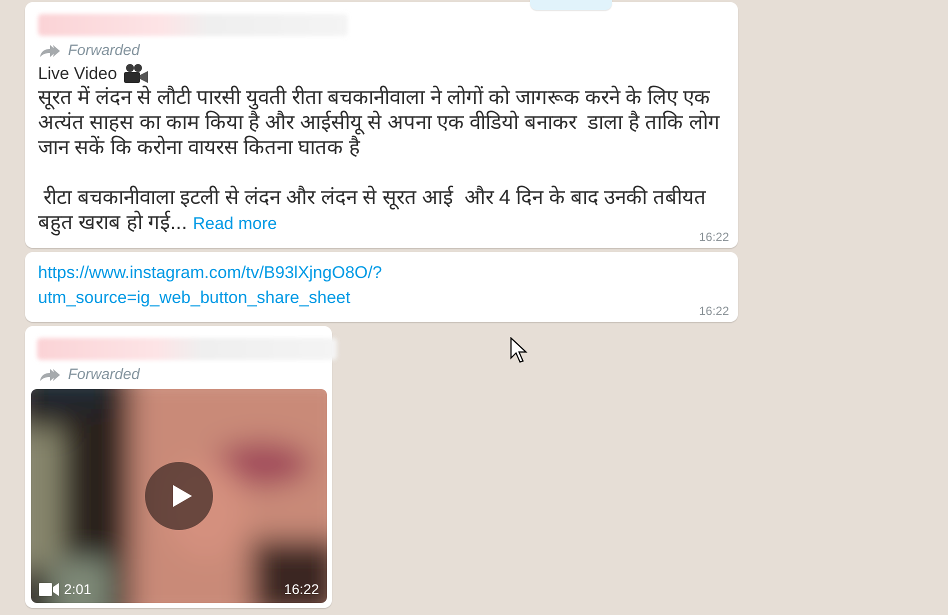 The height and width of the screenshot is (615, 948). I want to click on message-title: Live Video, so click(78, 74).